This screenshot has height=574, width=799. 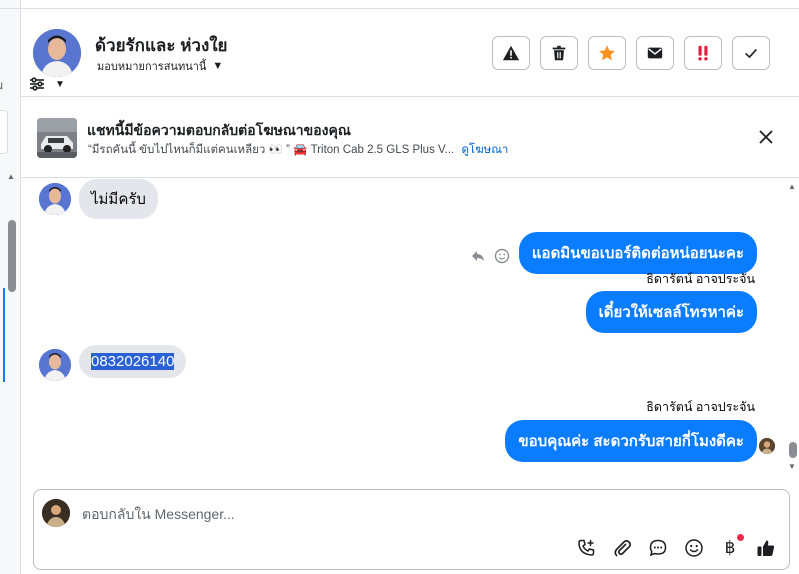 I want to click on saved-replies-button, so click(x=658, y=548).